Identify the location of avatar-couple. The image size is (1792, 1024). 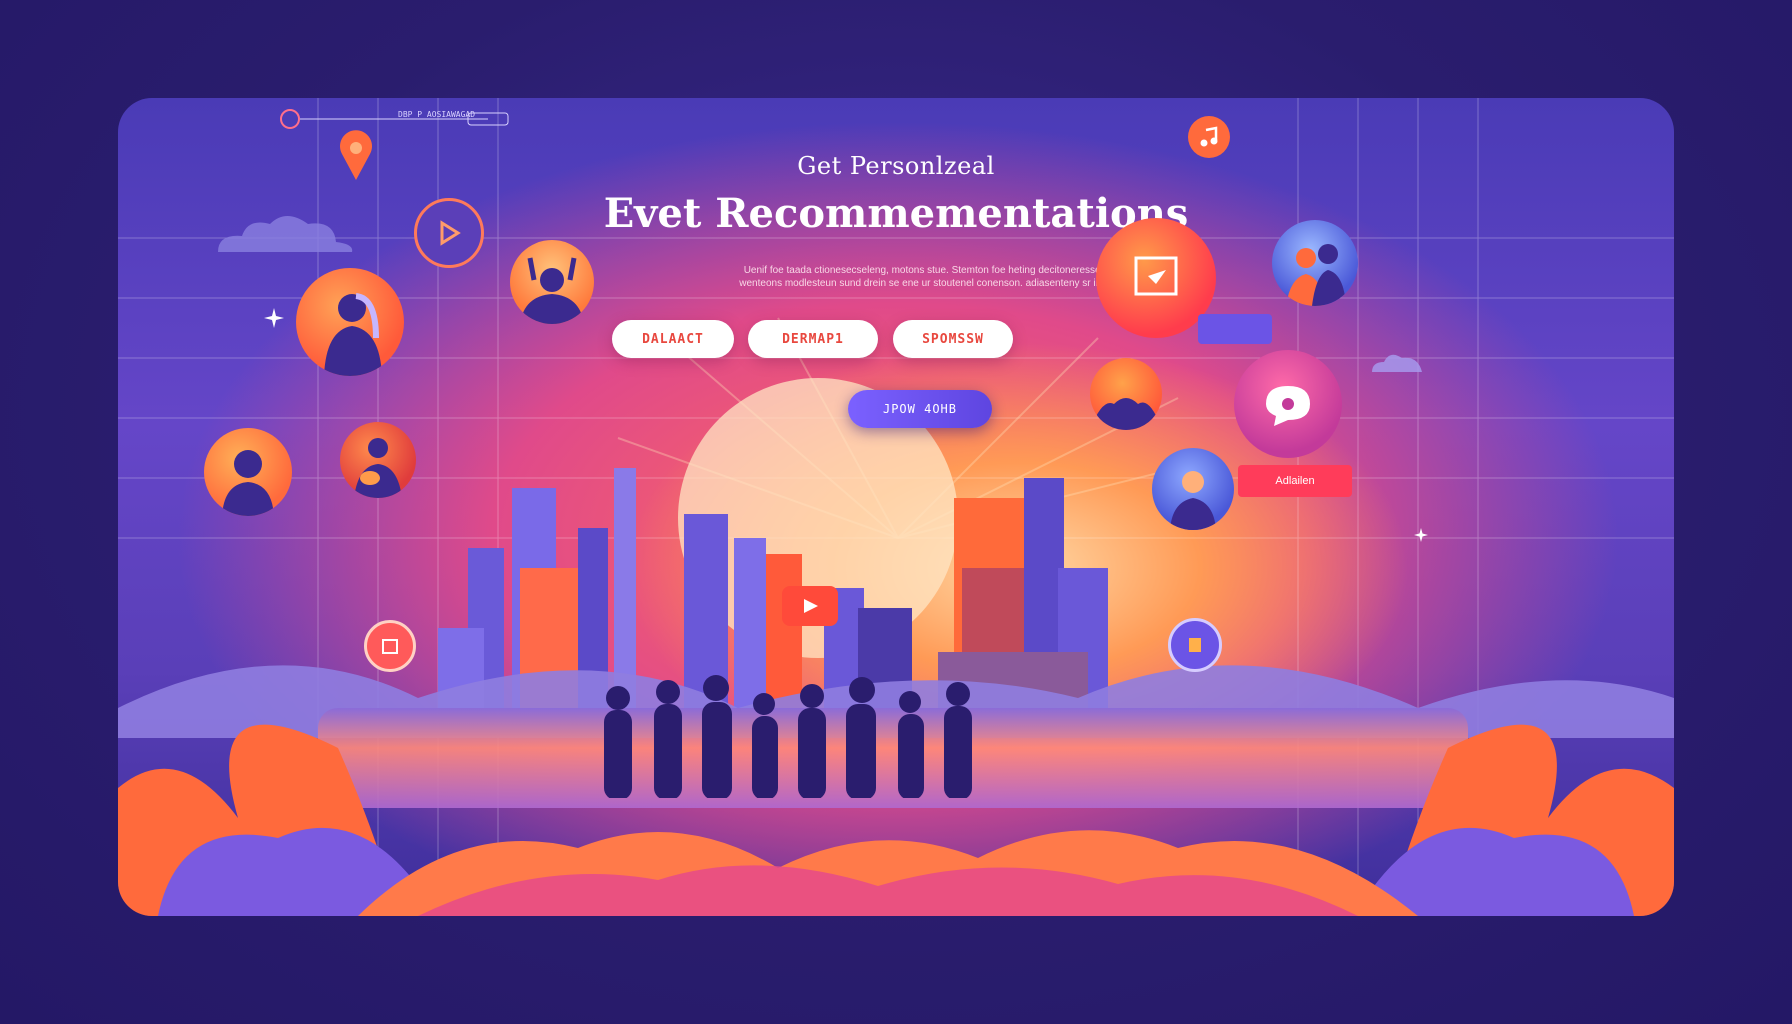
(1315, 263).